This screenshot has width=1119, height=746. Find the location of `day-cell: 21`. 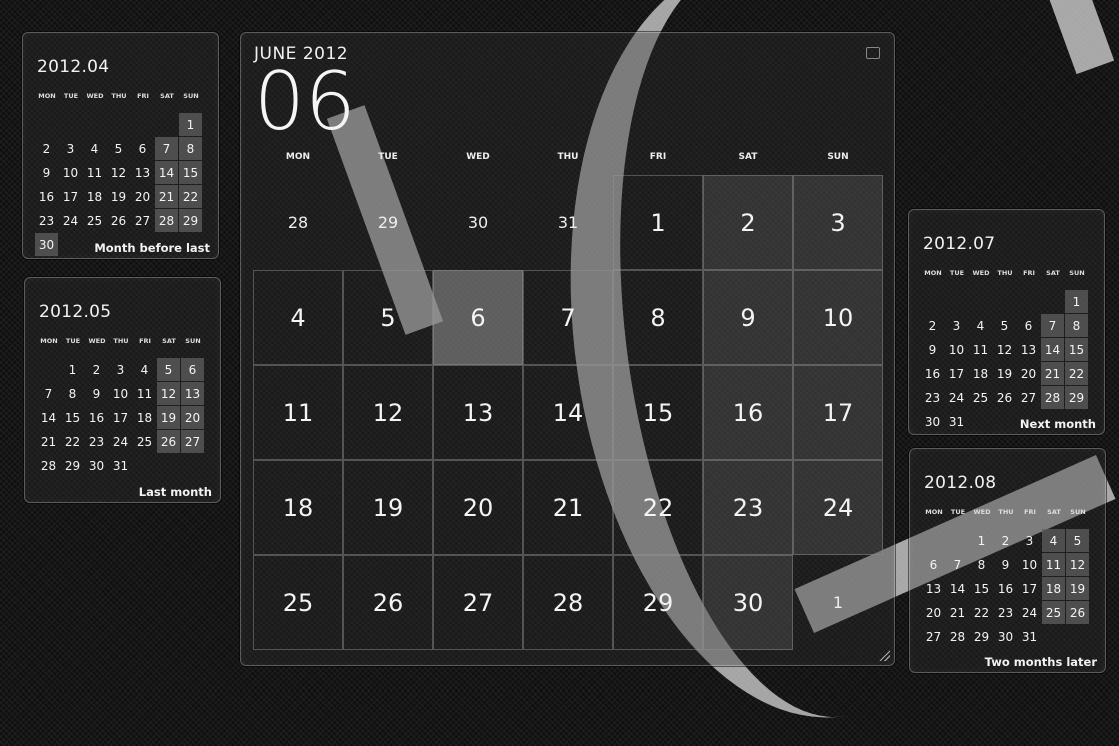

day-cell: 21 is located at coordinates (568, 507).